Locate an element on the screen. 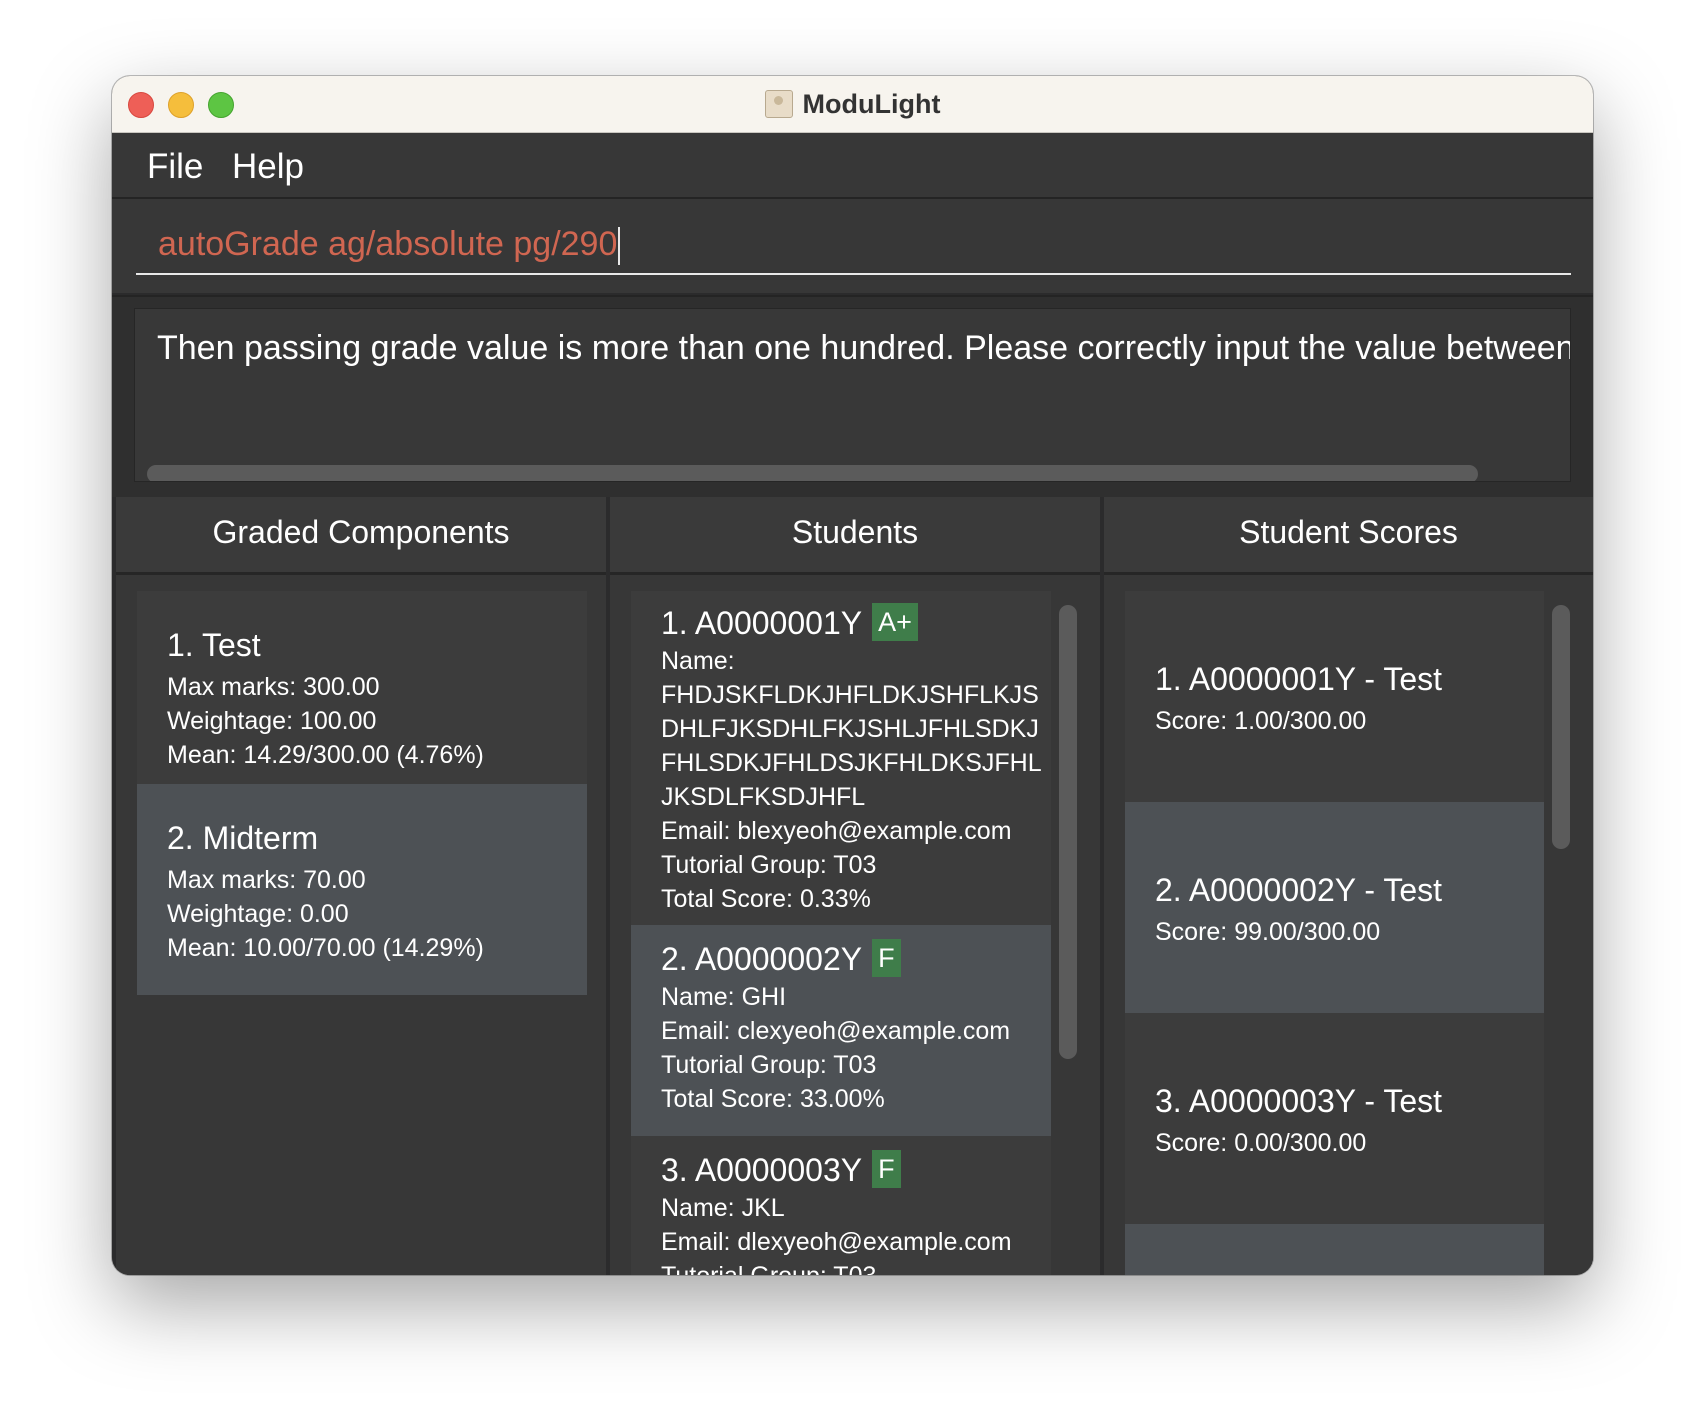 The width and height of the screenshot is (1704, 1424). score-card is located at coordinates (1334, 1249).